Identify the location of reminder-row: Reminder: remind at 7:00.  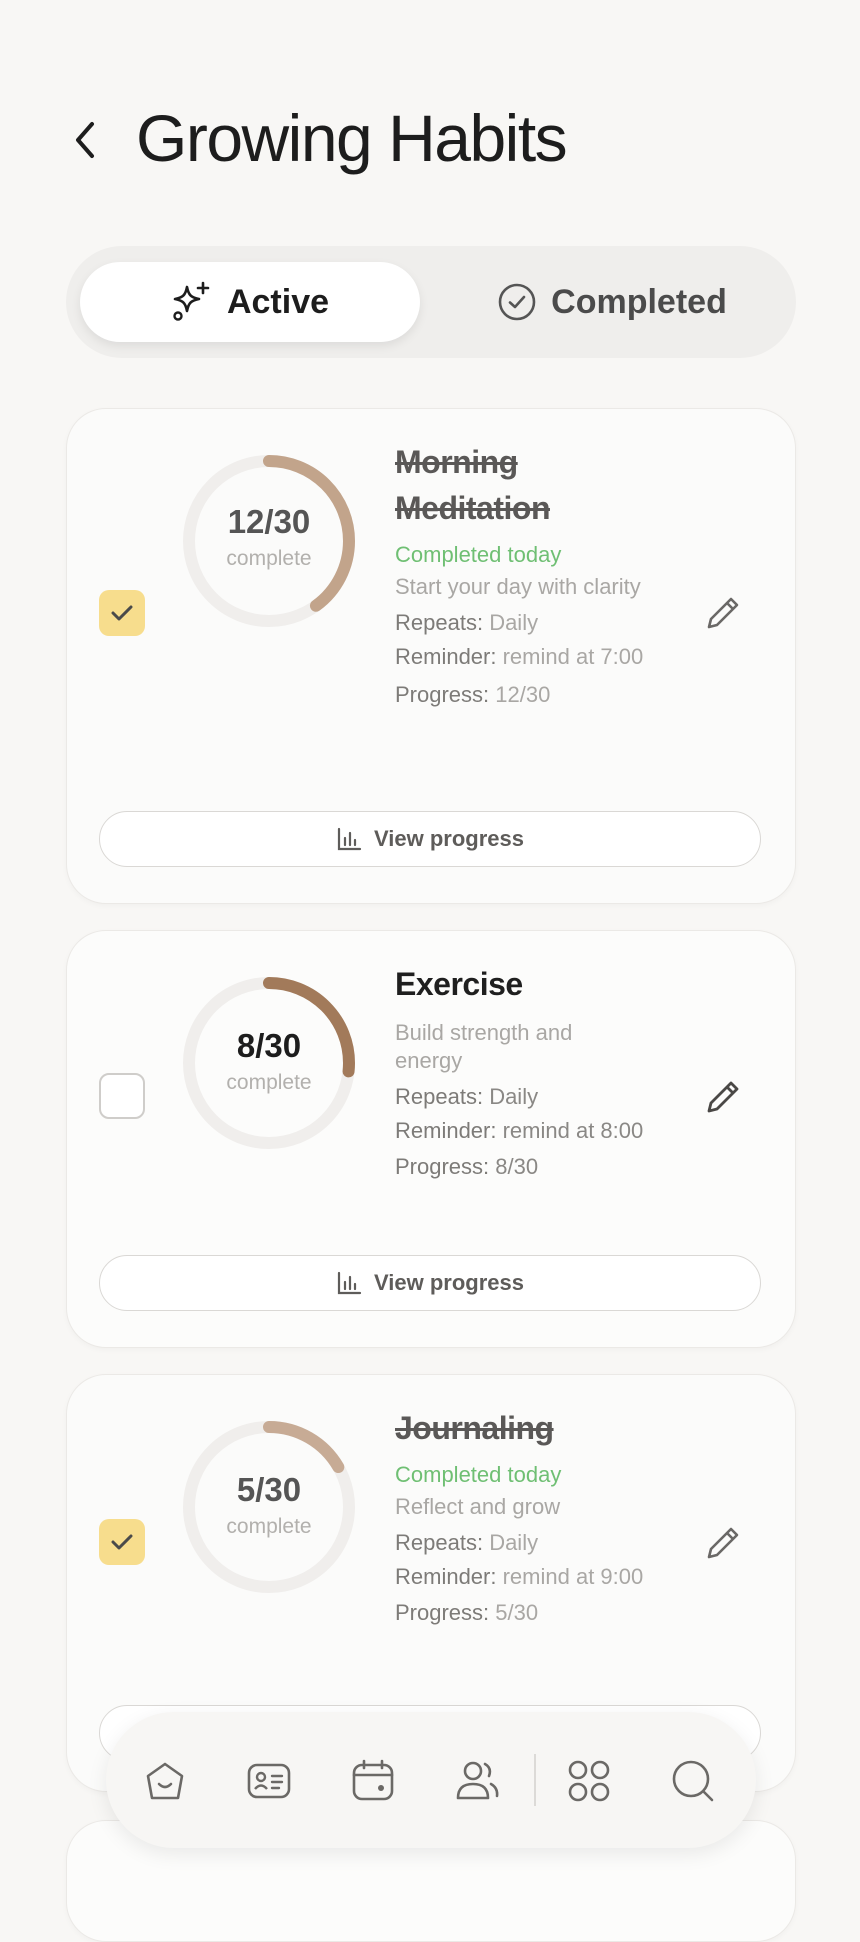
(520, 657).